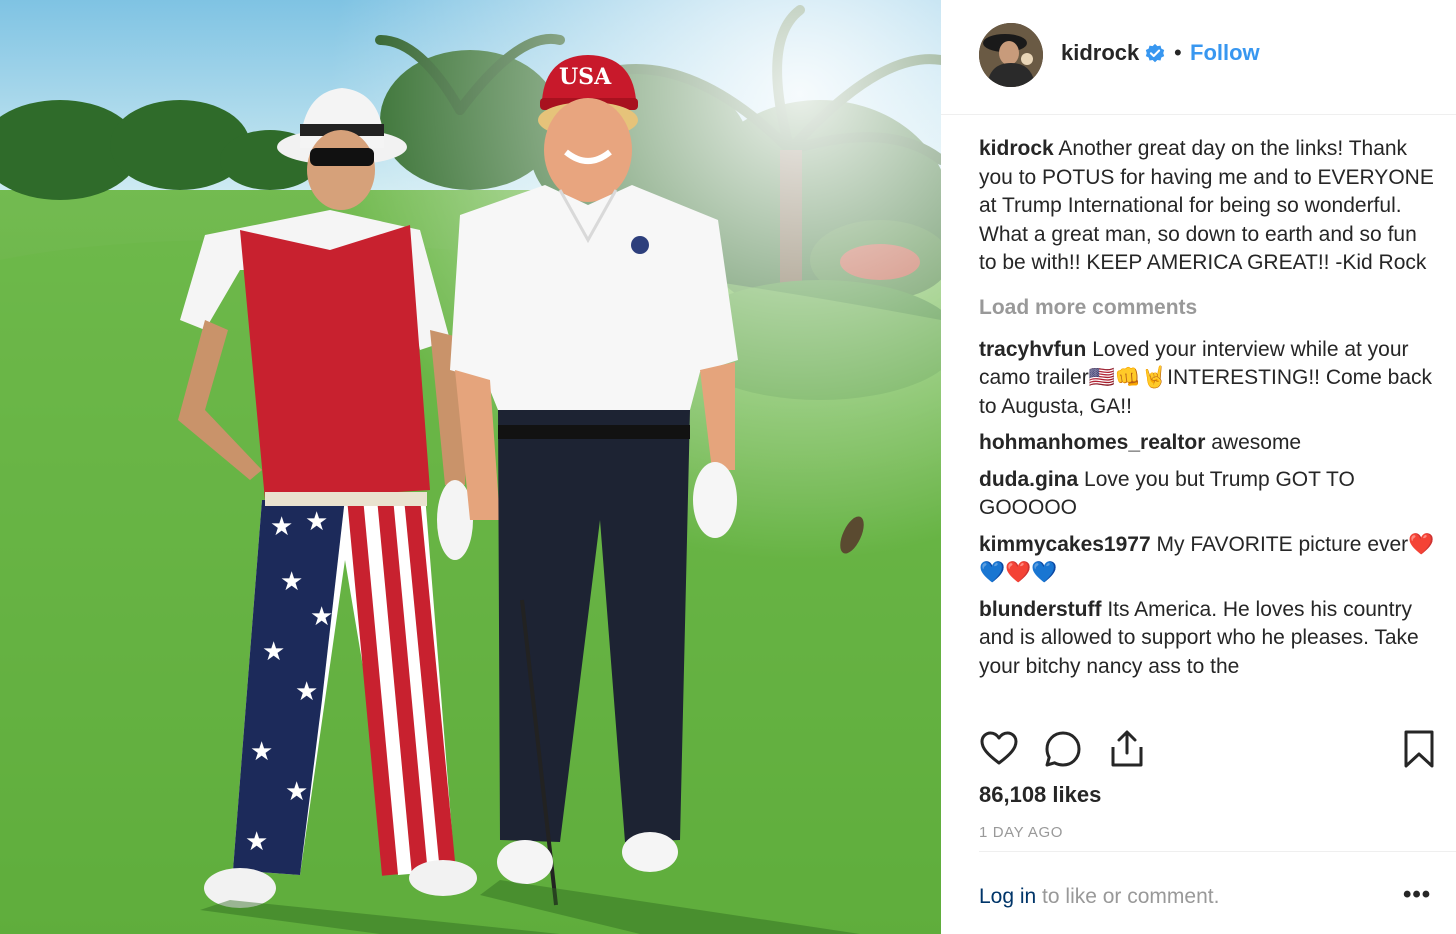 The image size is (1456, 934). I want to click on comment-author: kimmycakes1977, so click(1065, 544).